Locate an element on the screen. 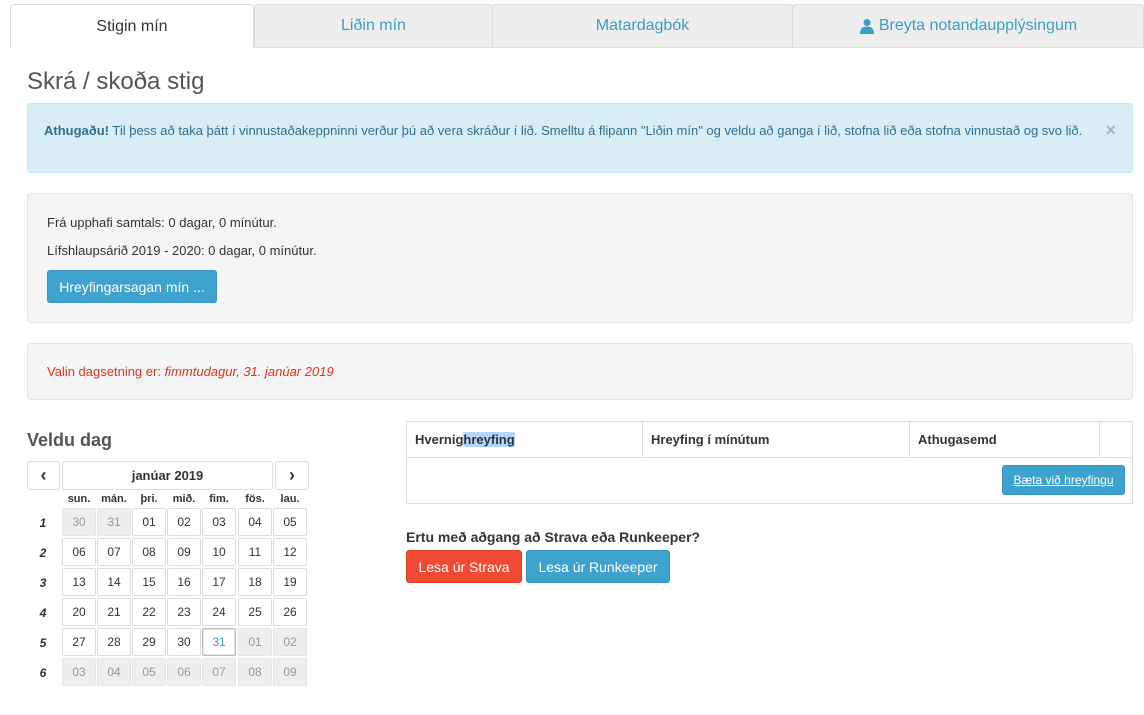 The height and width of the screenshot is (715, 1144). calendar-day: 26 is located at coordinates (290, 612).